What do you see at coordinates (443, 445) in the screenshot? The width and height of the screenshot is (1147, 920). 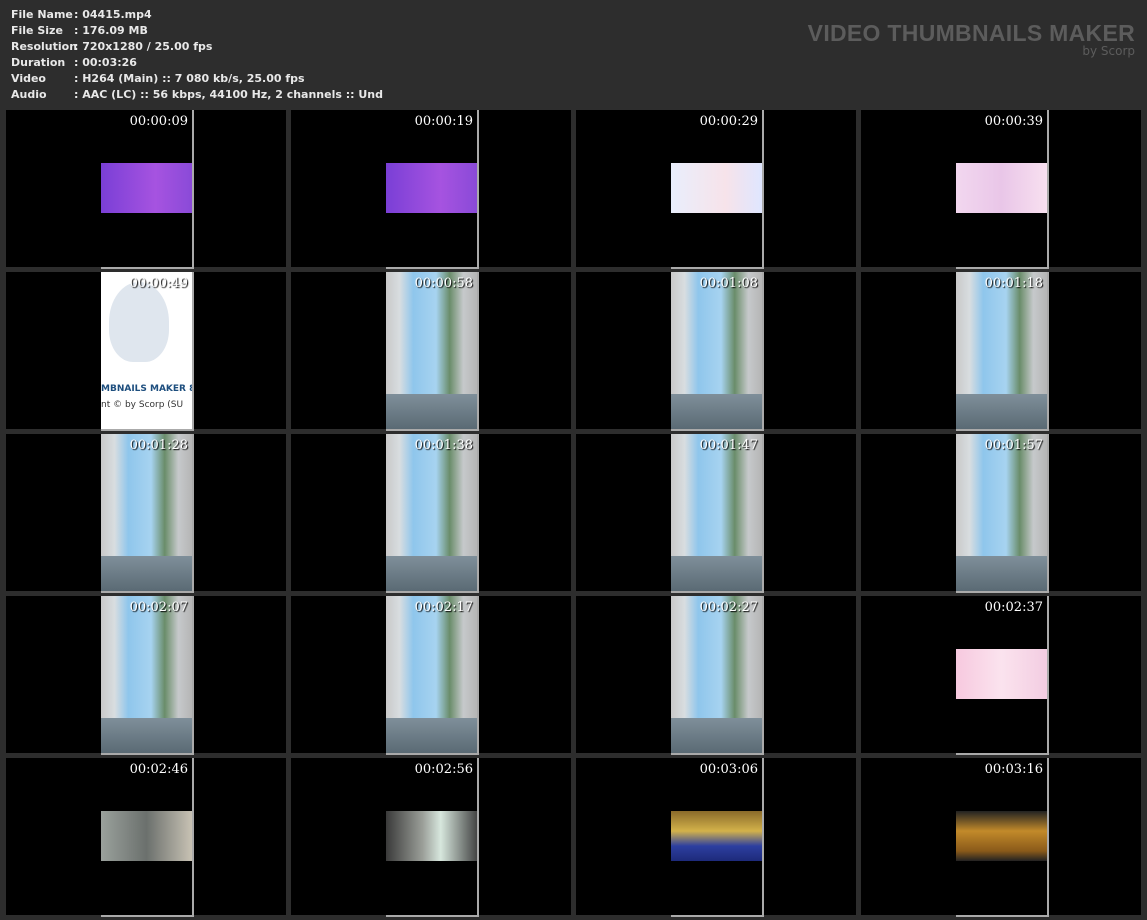 I see `timestamp: 00:01:38` at bounding box center [443, 445].